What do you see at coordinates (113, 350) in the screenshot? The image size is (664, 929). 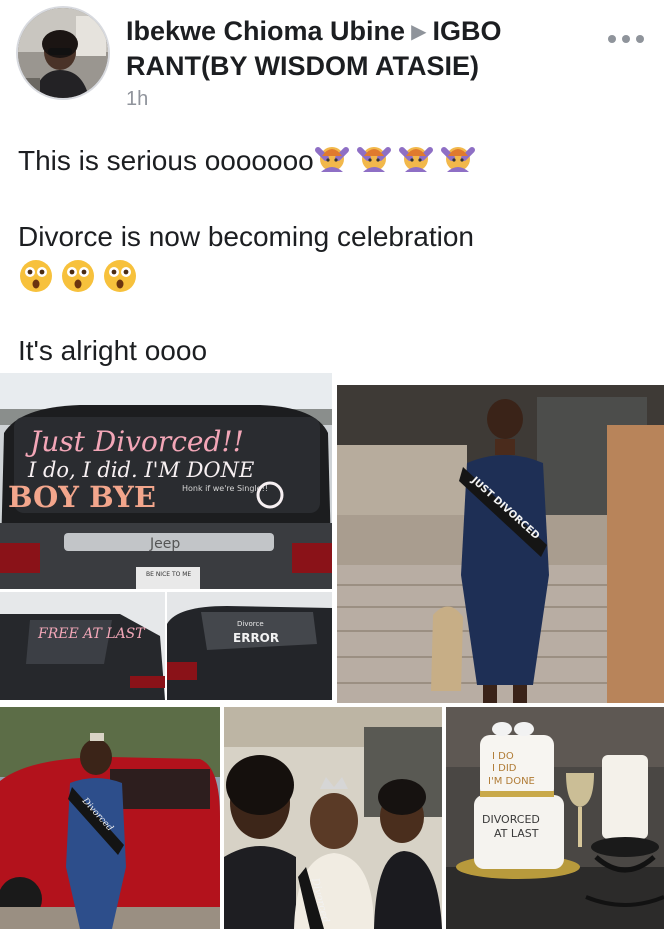 I see `post-line-3: It's alright oooo` at bounding box center [113, 350].